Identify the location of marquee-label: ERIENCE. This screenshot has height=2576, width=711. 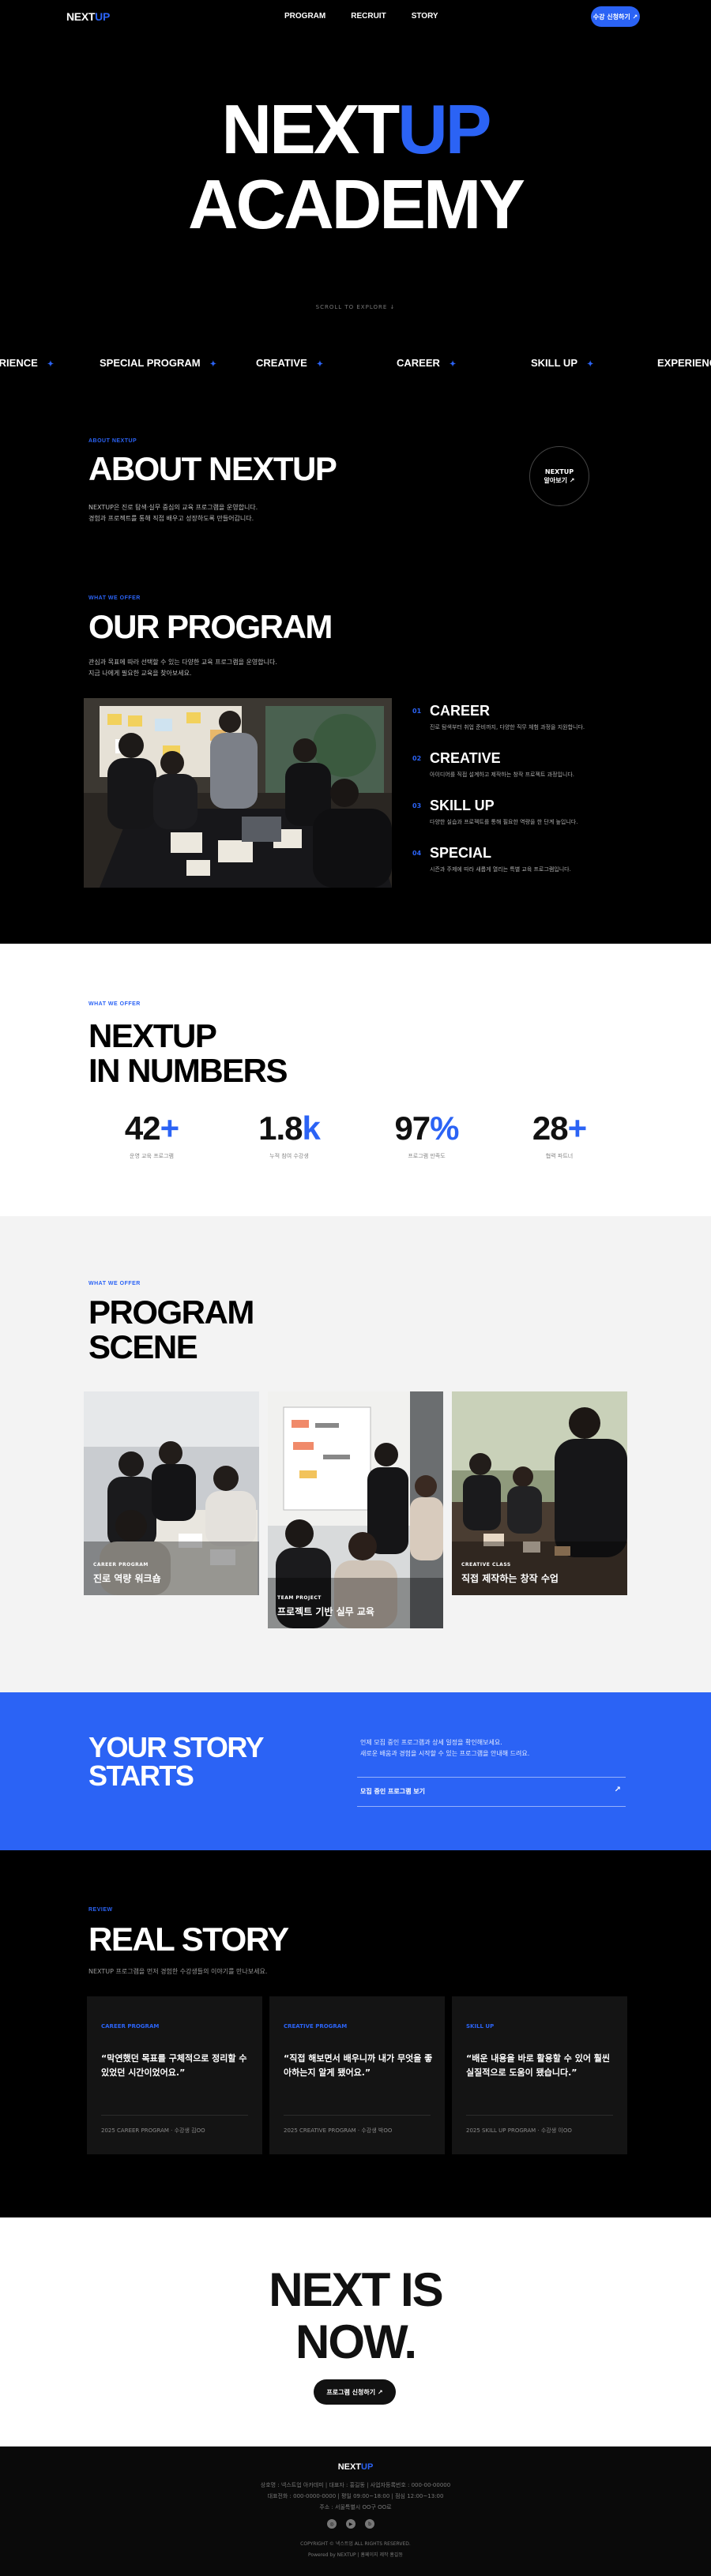
(19, 363).